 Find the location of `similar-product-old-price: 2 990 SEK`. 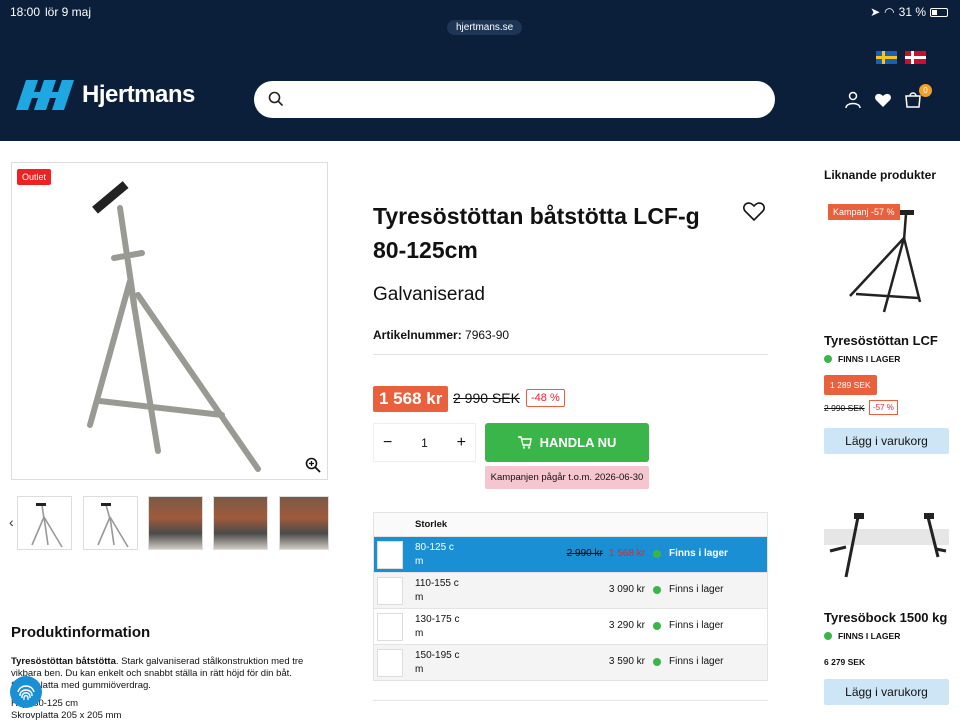

similar-product-old-price: 2 990 SEK is located at coordinates (844, 408).